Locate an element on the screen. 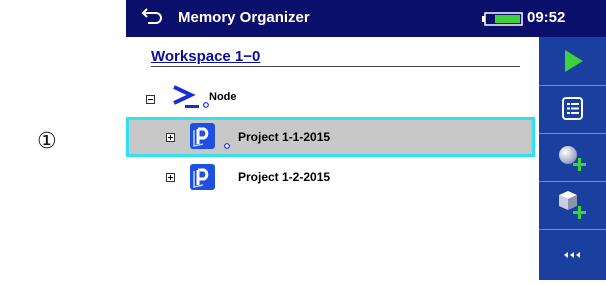 The width and height of the screenshot is (606, 285). action-sidebar is located at coordinates (572, 158).